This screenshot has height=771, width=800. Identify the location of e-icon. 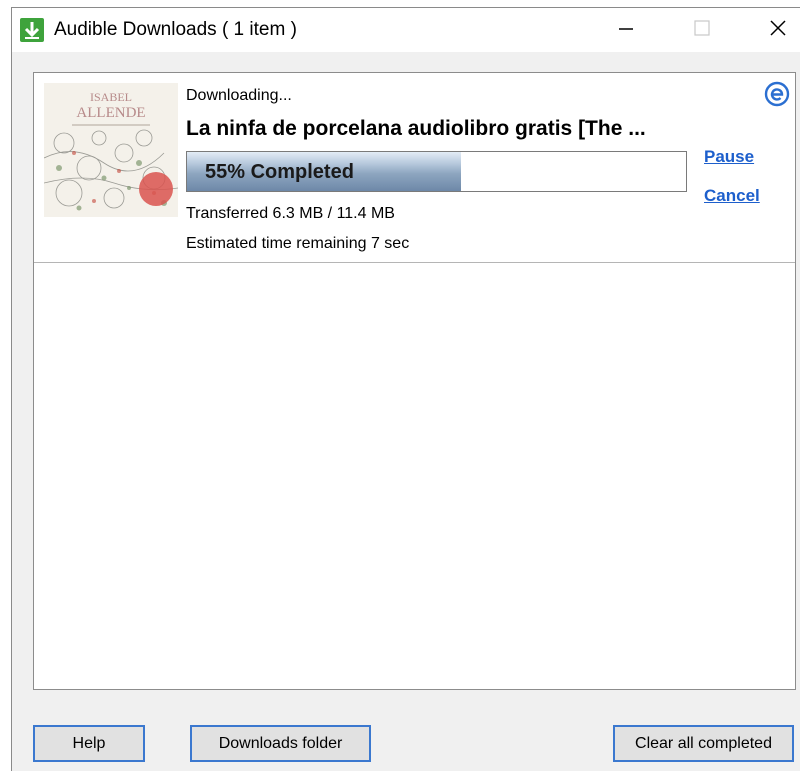
(777, 94).